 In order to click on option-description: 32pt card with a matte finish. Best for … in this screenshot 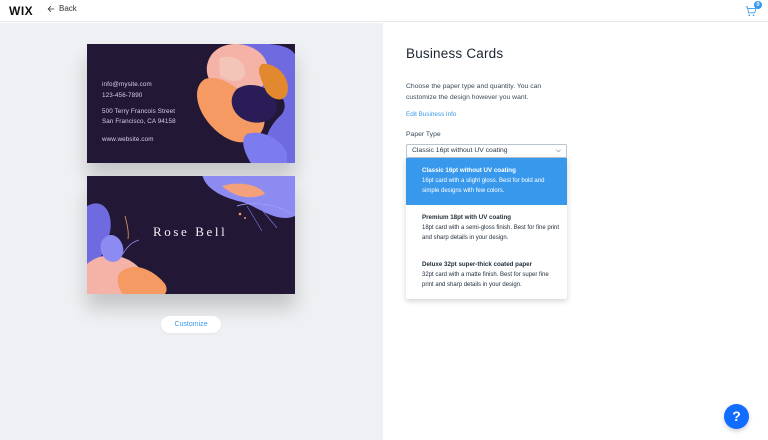, I will do `click(485, 280)`.